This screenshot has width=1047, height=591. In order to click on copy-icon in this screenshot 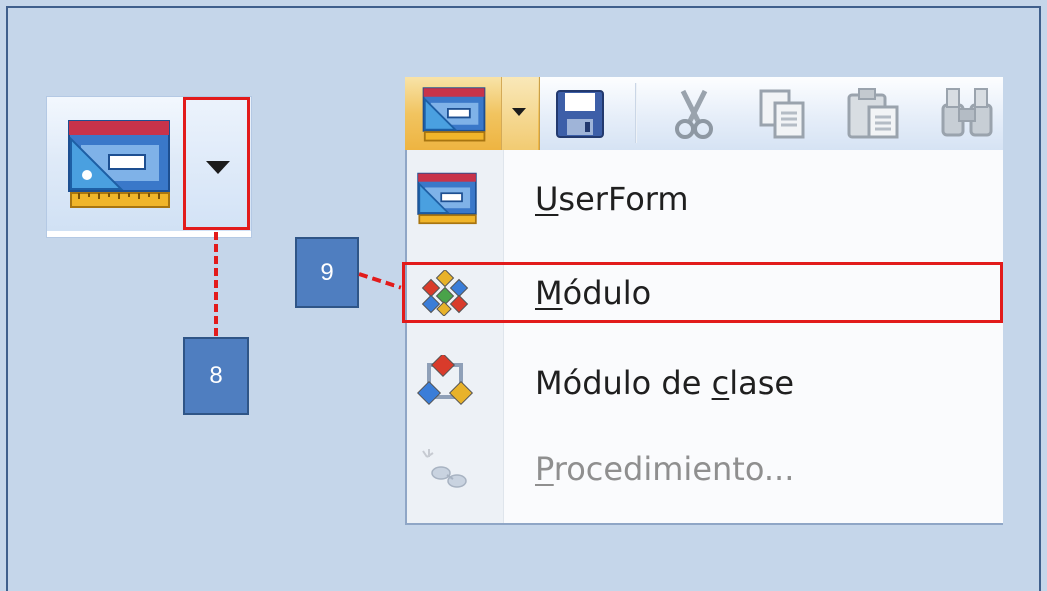, I will do `click(783, 114)`.